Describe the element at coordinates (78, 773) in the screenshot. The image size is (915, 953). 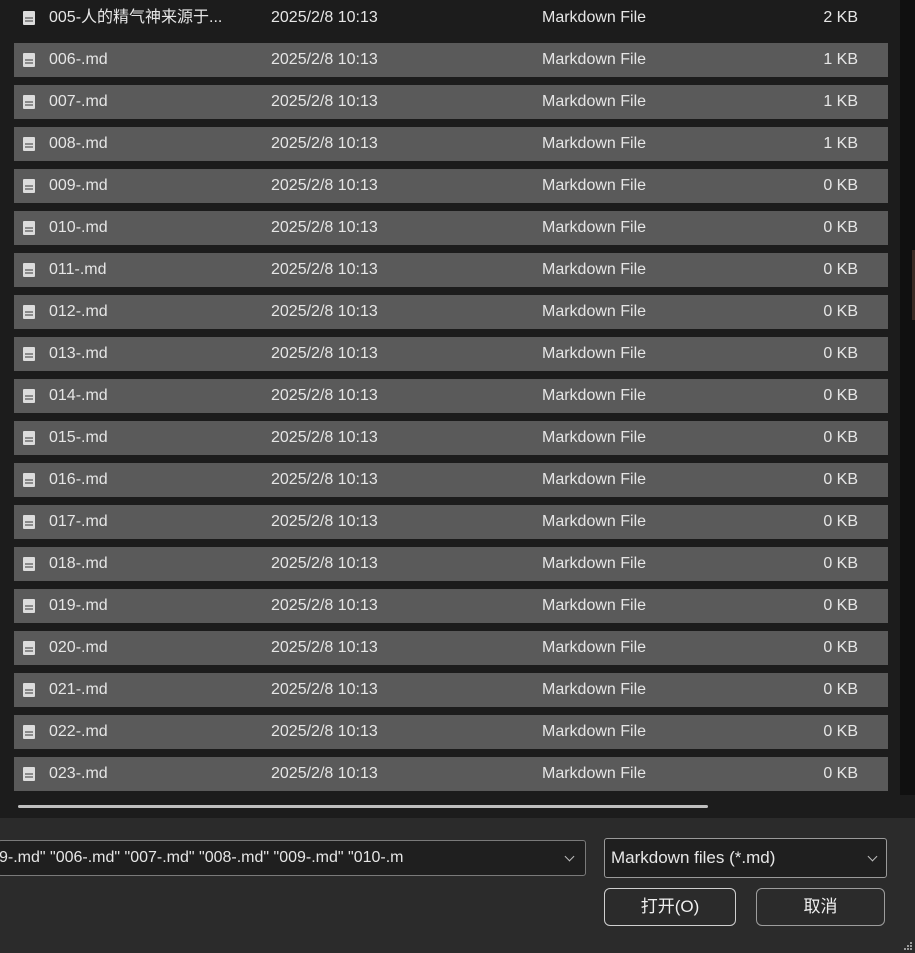
I see `file-name: 023-.md` at that location.